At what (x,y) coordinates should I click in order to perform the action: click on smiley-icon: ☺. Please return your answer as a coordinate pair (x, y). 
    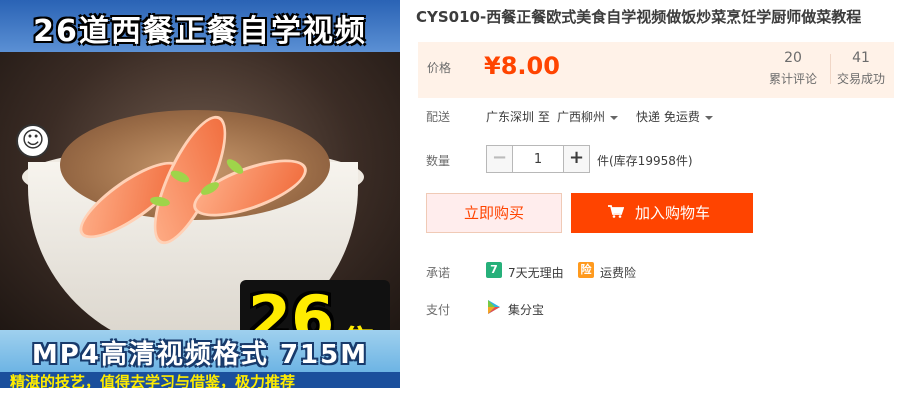
    Looking at the image, I should click on (33, 141).